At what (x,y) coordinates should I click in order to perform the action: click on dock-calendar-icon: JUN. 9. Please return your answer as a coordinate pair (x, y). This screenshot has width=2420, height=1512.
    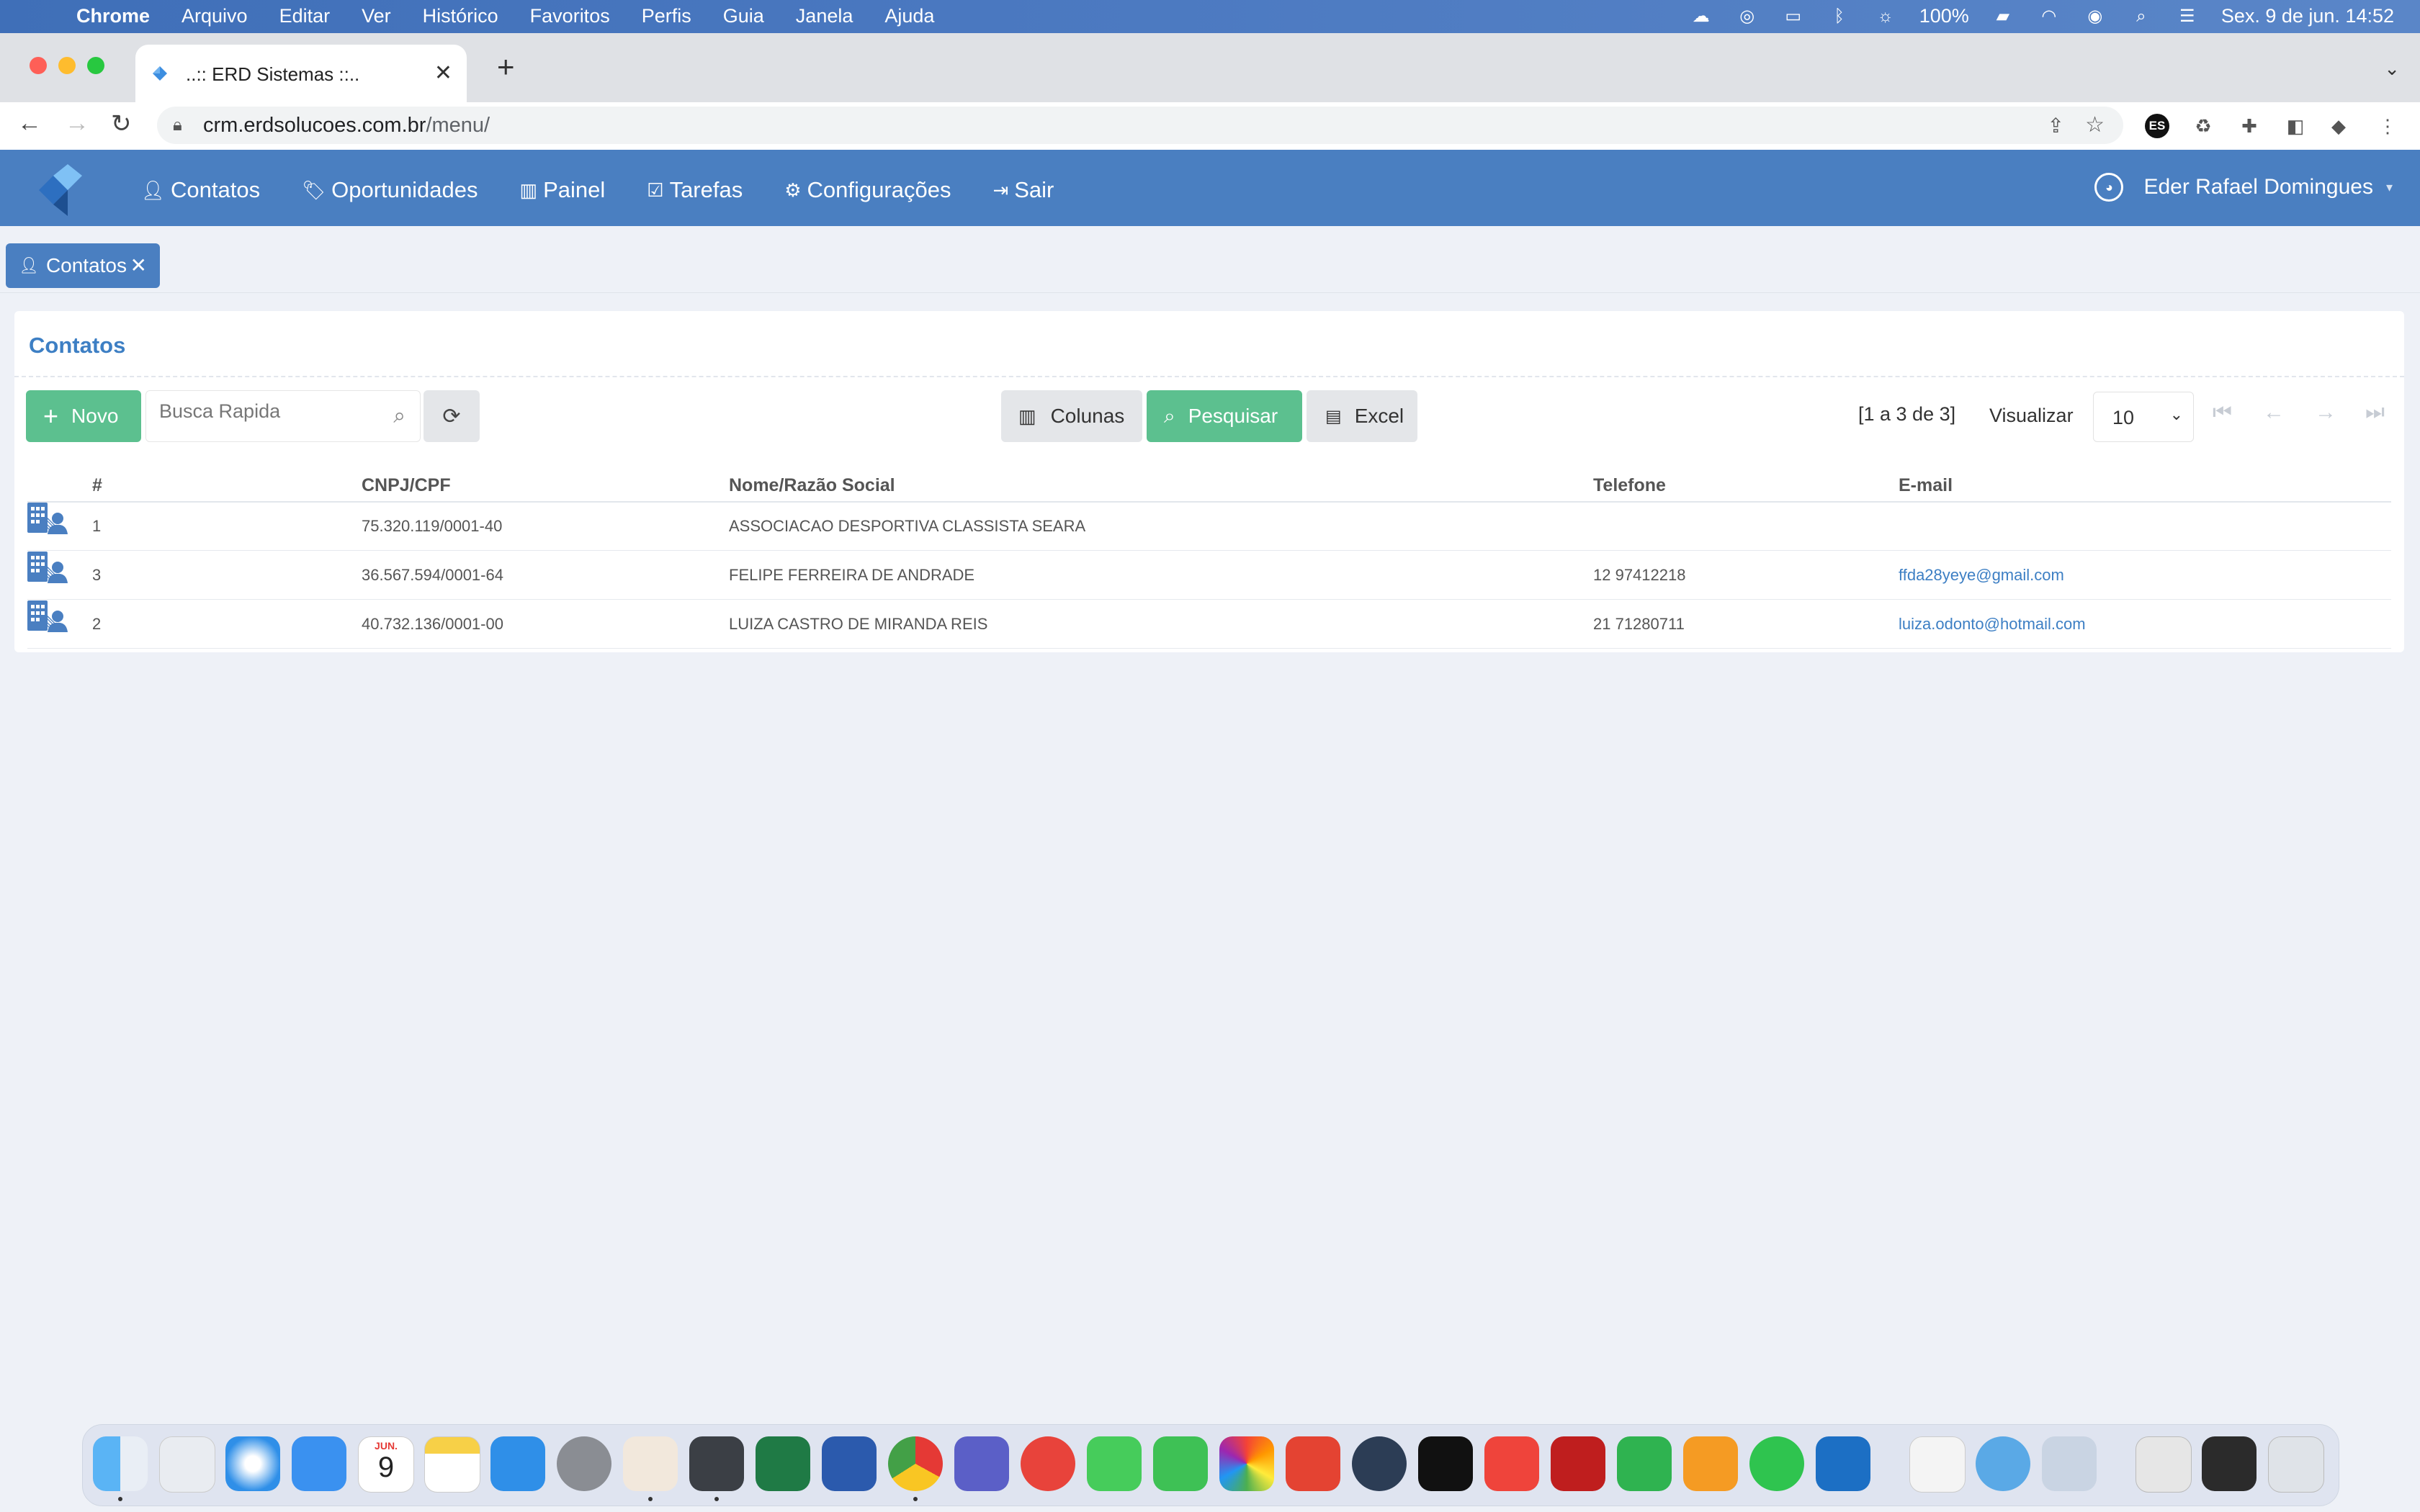
    Looking at the image, I should click on (386, 1464).